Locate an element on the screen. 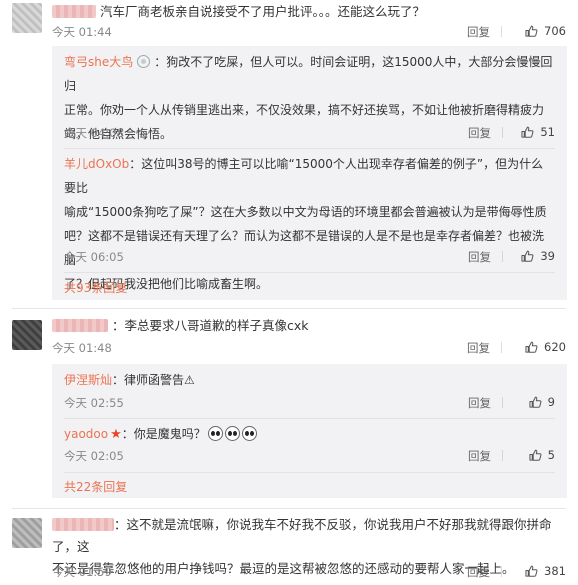  reply-username: 伊涅斯灿 is located at coordinates (88, 380).